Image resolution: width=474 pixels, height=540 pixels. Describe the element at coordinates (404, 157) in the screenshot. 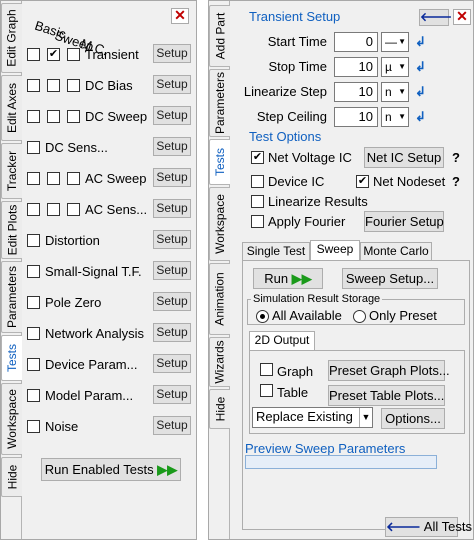

I see `net-ic-setup-button: Net IC Setup` at that location.